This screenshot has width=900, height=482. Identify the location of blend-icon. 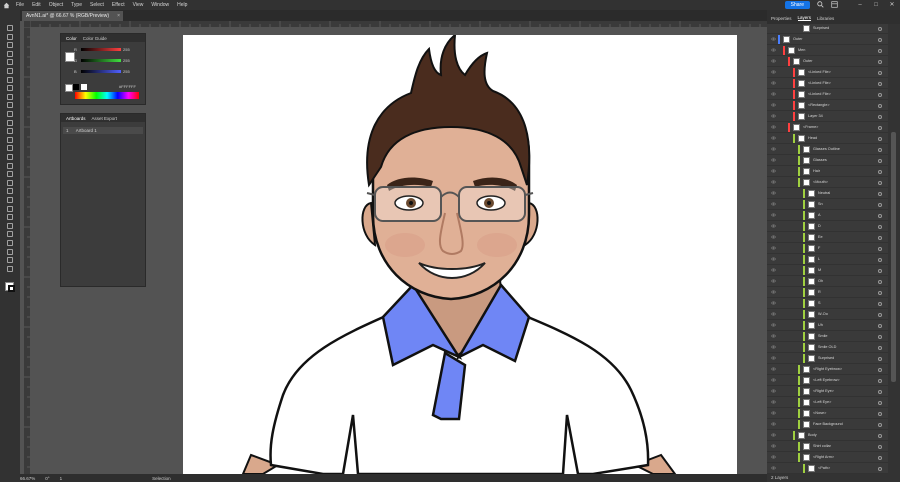
(10, 217).